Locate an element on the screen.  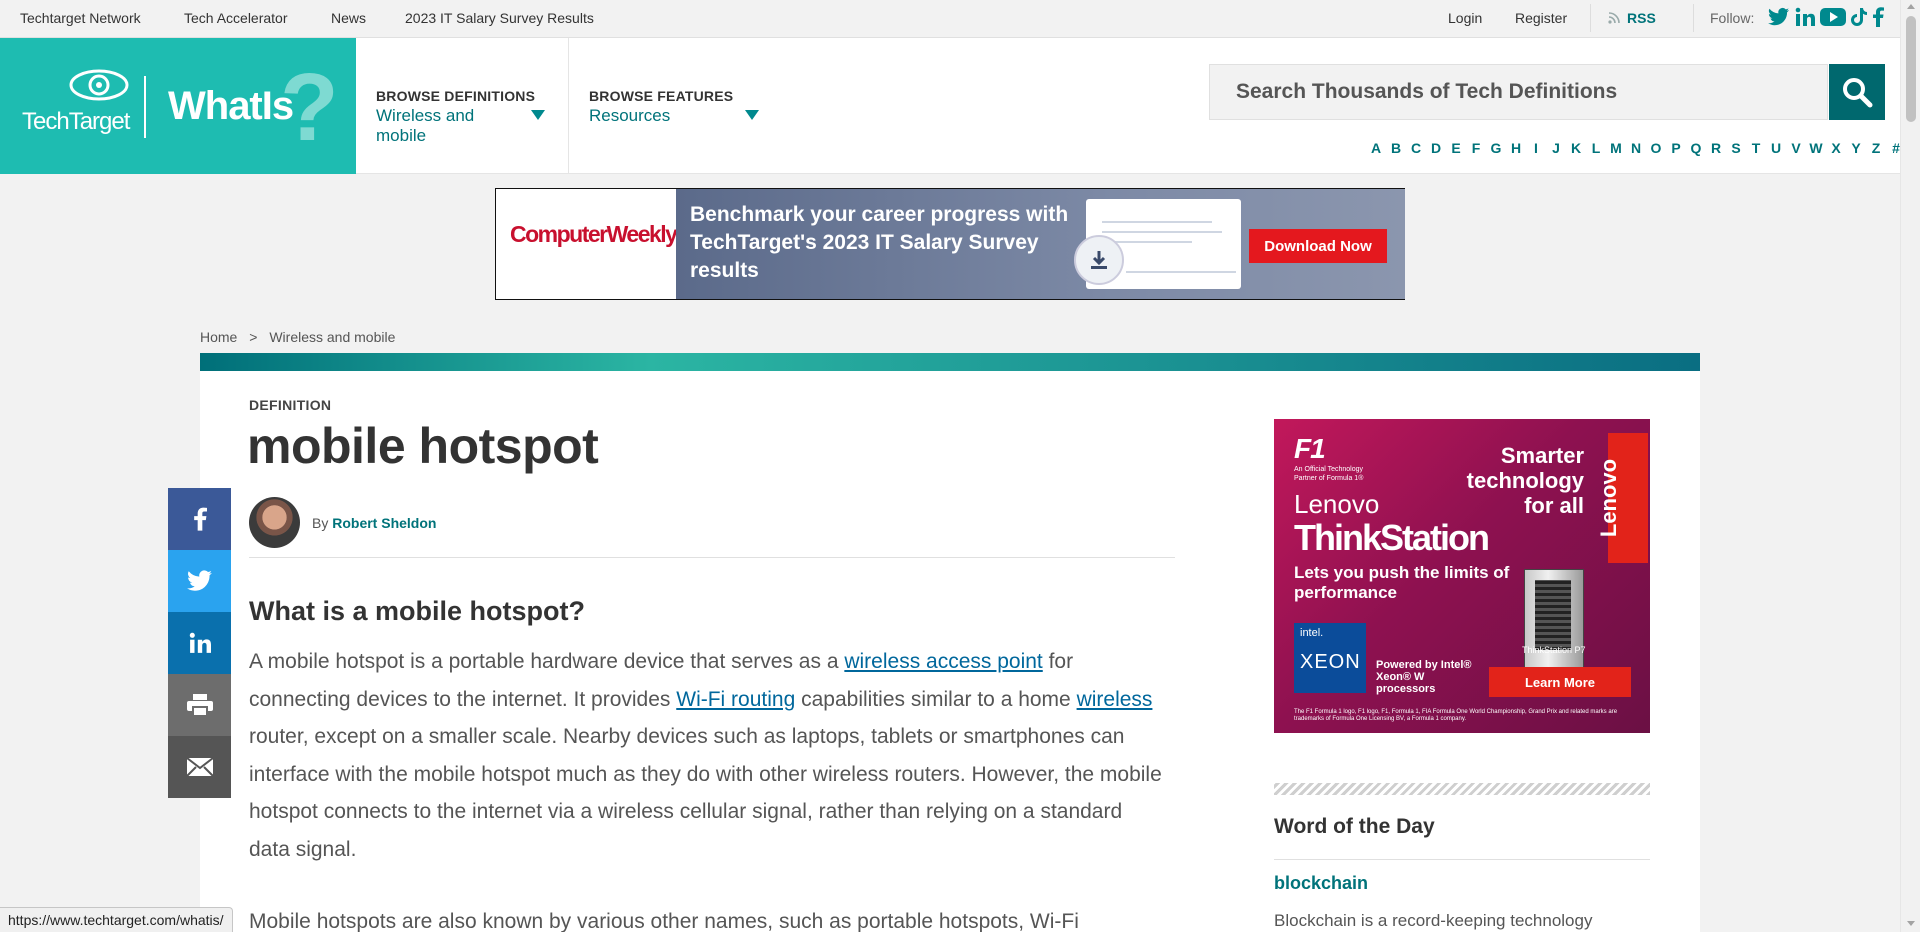
f1-logo: F1 is located at coordinates (1310, 448).